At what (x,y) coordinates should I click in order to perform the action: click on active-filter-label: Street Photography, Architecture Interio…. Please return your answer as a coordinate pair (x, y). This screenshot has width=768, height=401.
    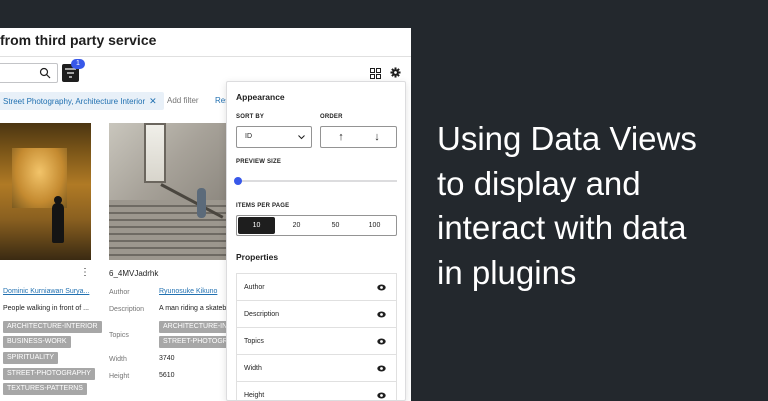
    Looking at the image, I should click on (74, 101).